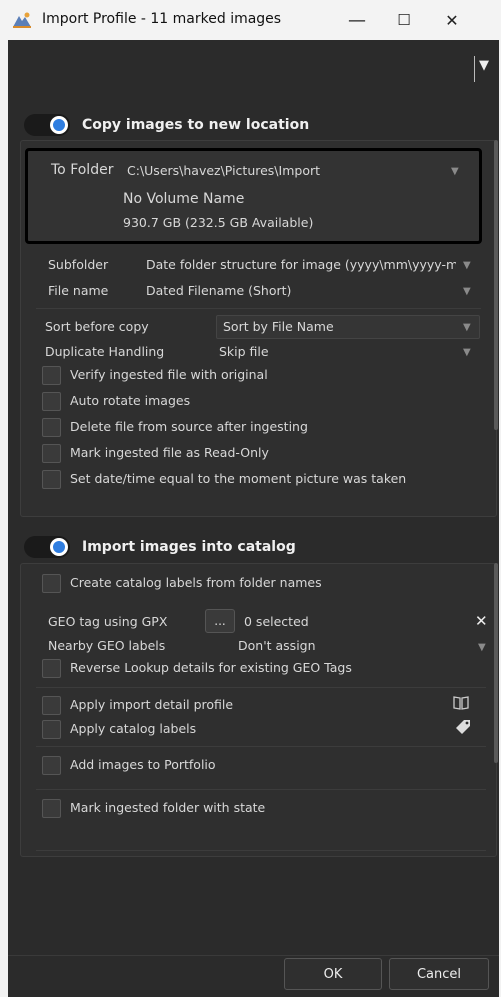 The image size is (501, 997). Describe the element at coordinates (51, 729) in the screenshot. I see `apply-labels-checkbox` at that location.